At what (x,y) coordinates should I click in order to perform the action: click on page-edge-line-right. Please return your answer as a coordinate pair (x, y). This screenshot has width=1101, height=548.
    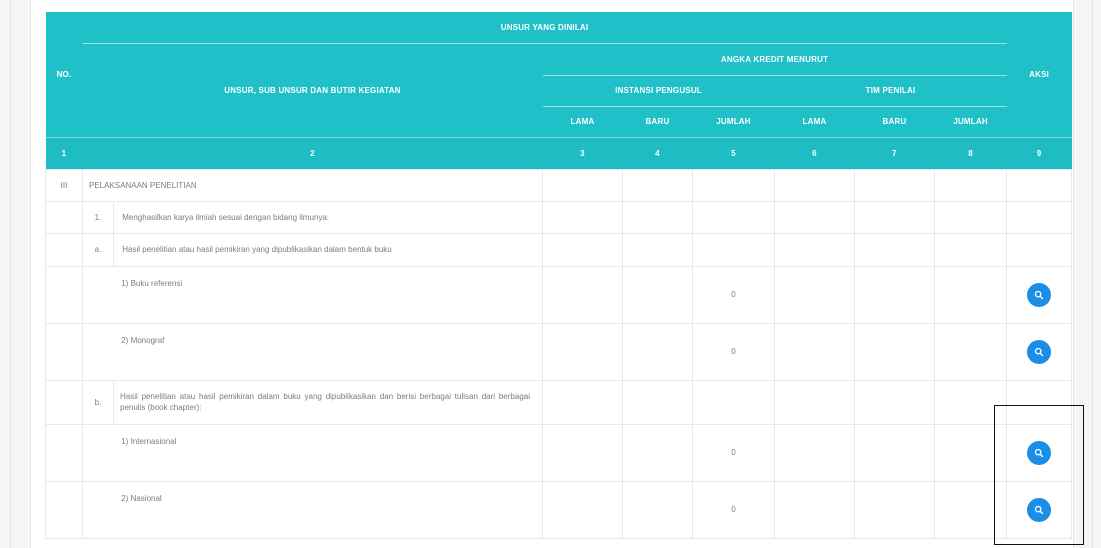
    Looking at the image, I should click on (1092, 274).